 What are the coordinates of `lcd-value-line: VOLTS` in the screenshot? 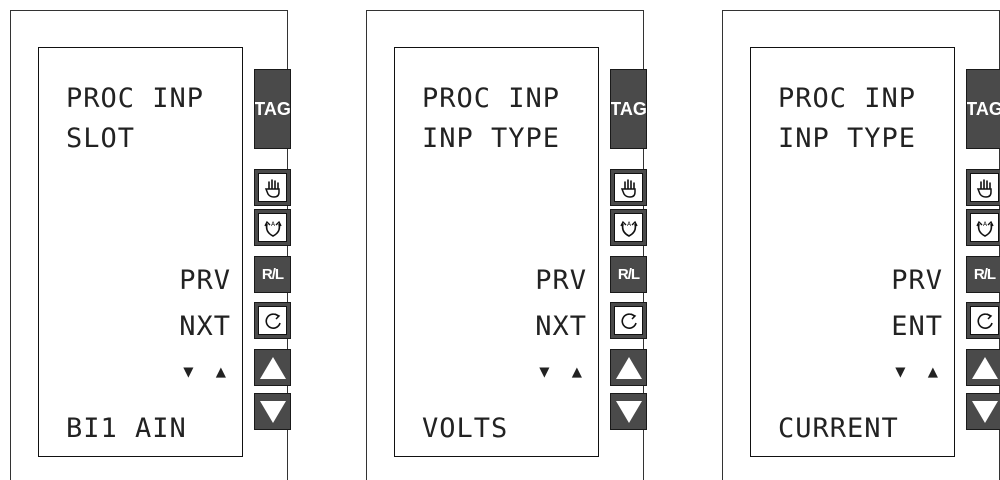 It's located at (465, 428).